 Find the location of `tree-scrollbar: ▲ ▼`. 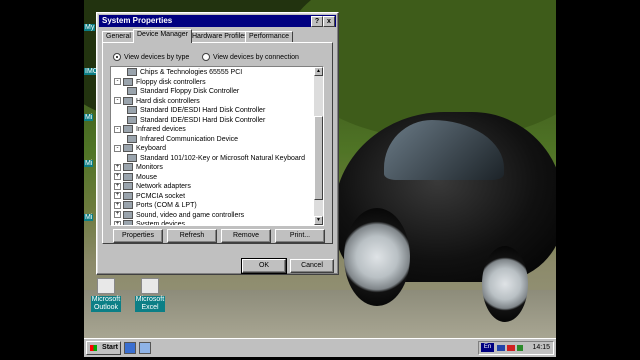

tree-scrollbar: ▲ ▼ is located at coordinates (318, 146).